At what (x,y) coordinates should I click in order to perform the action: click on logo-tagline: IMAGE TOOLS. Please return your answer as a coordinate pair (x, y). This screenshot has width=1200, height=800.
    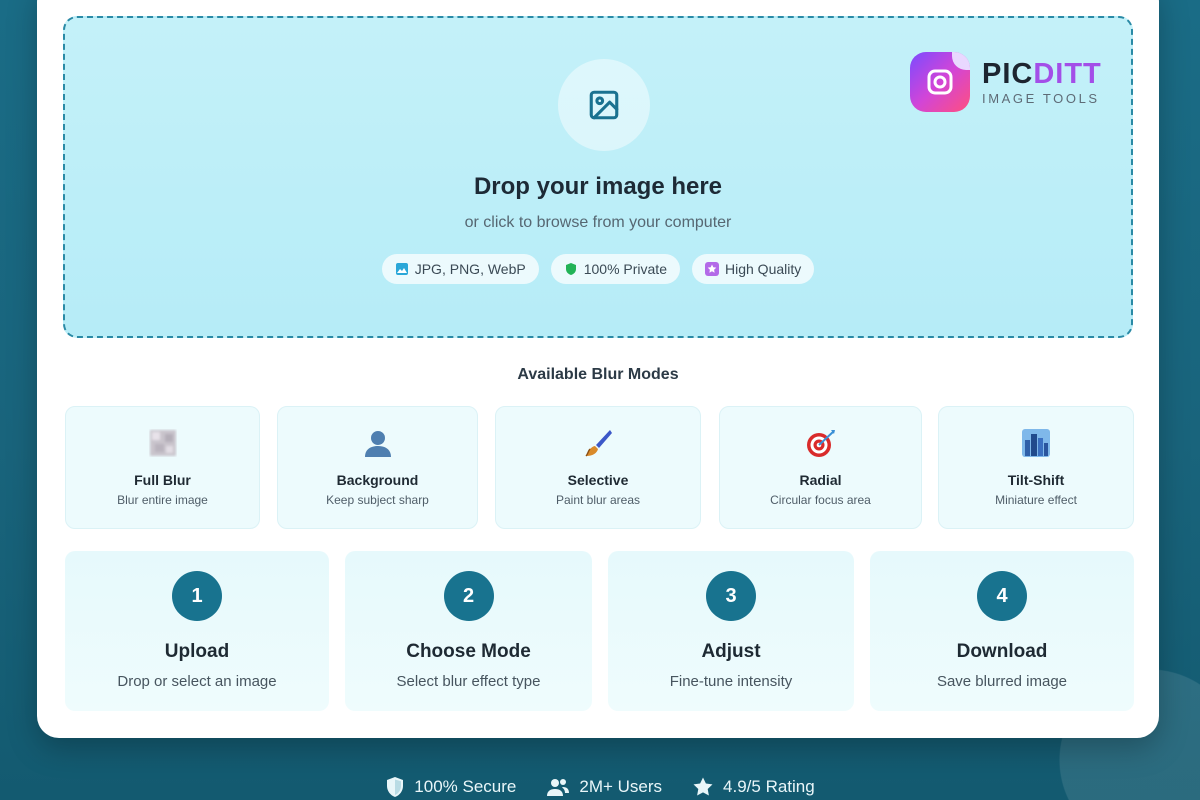
    Looking at the image, I should click on (1041, 98).